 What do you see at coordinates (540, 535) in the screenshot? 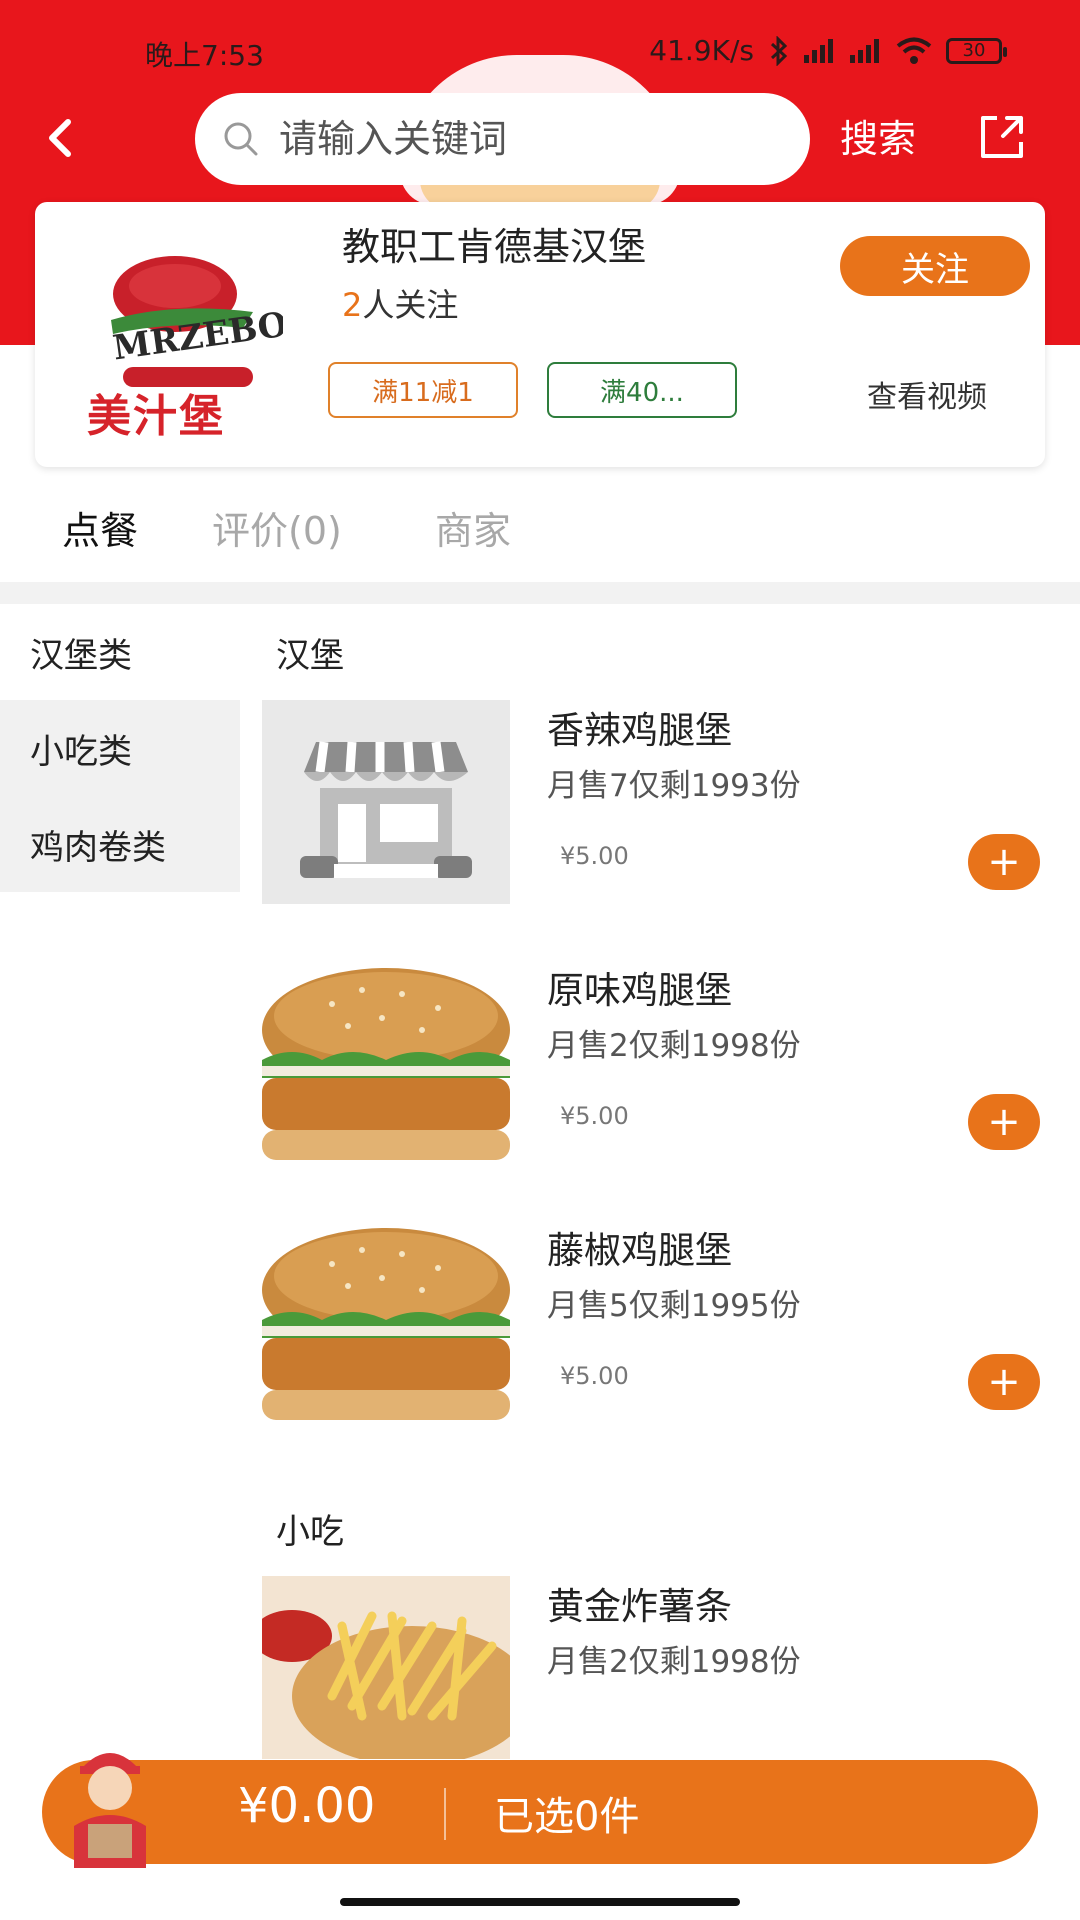
I see `tab-bar: 点餐 评价(0) 商家` at bounding box center [540, 535].